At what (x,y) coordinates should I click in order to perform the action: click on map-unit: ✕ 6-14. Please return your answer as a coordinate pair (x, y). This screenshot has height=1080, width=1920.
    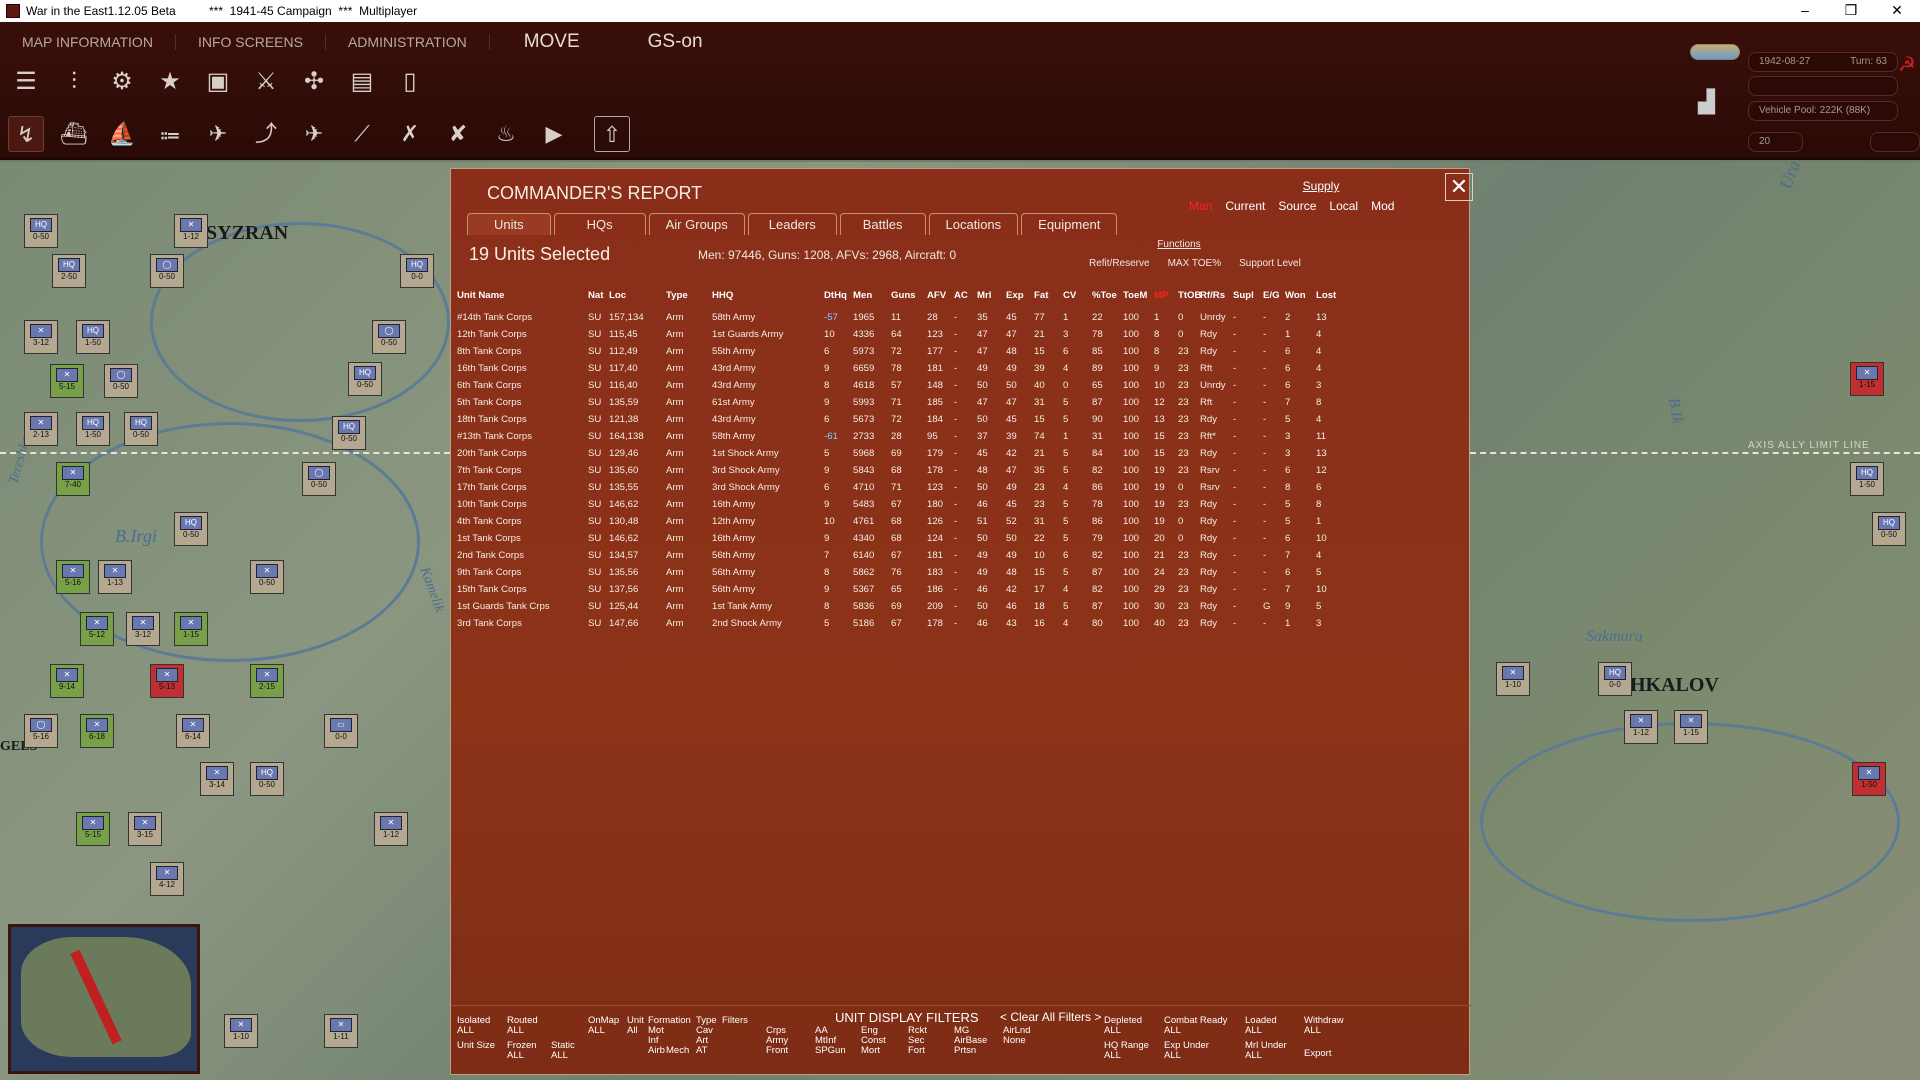
    Looking at the image, I should click on (193, 731).